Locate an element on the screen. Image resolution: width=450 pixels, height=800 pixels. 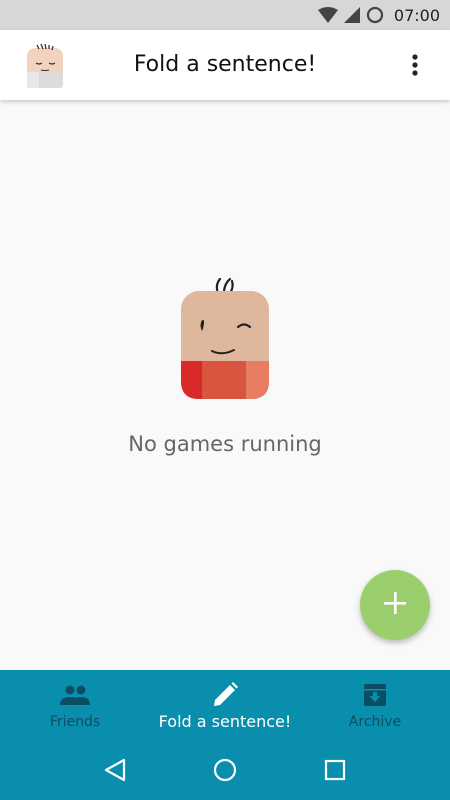
bottom-navigation: Friends Fold a sentence! Archive is located at coordinates (225, 705).